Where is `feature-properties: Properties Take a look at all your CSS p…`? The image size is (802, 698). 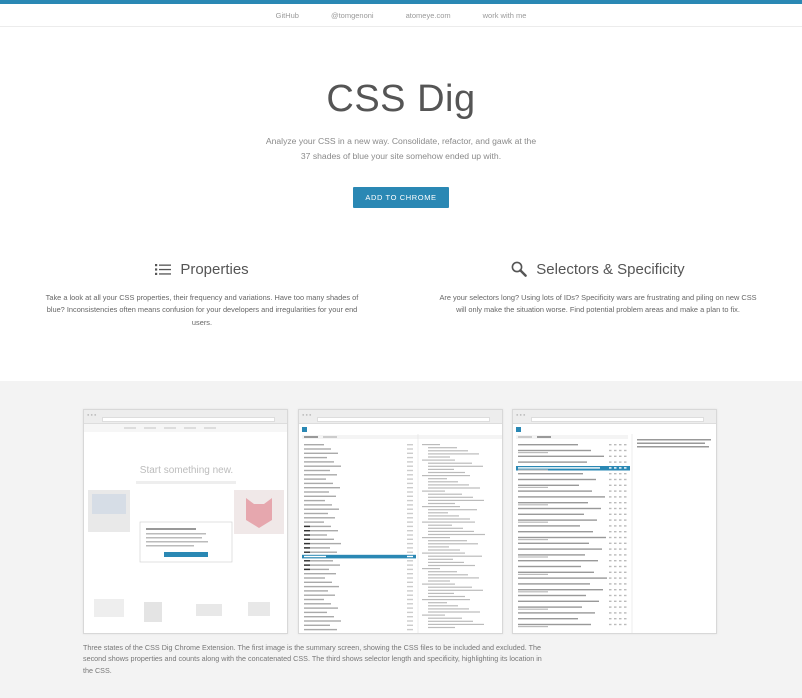
feature-properties: Properties Take a look at all your CSS p… is located at coordinates (202, 293).